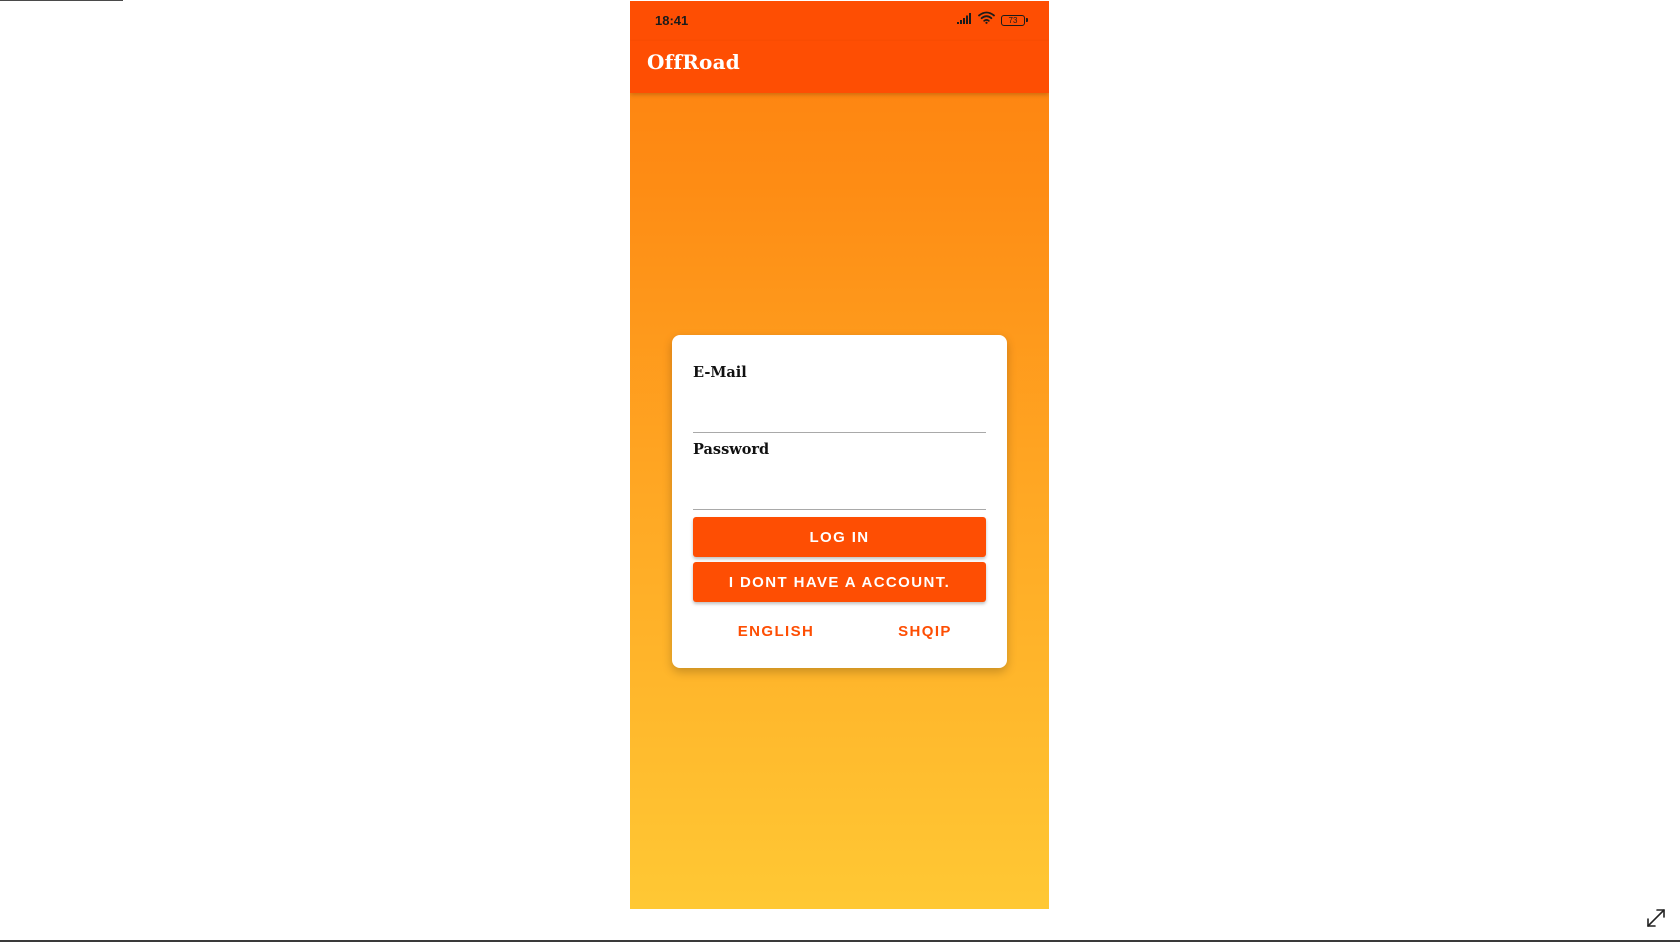 The height and width of the screenshot is (942, 1680). Describe the element at coordinates (839, 67) in the screenshot. I see `app-bar: OffRoad` at that location.